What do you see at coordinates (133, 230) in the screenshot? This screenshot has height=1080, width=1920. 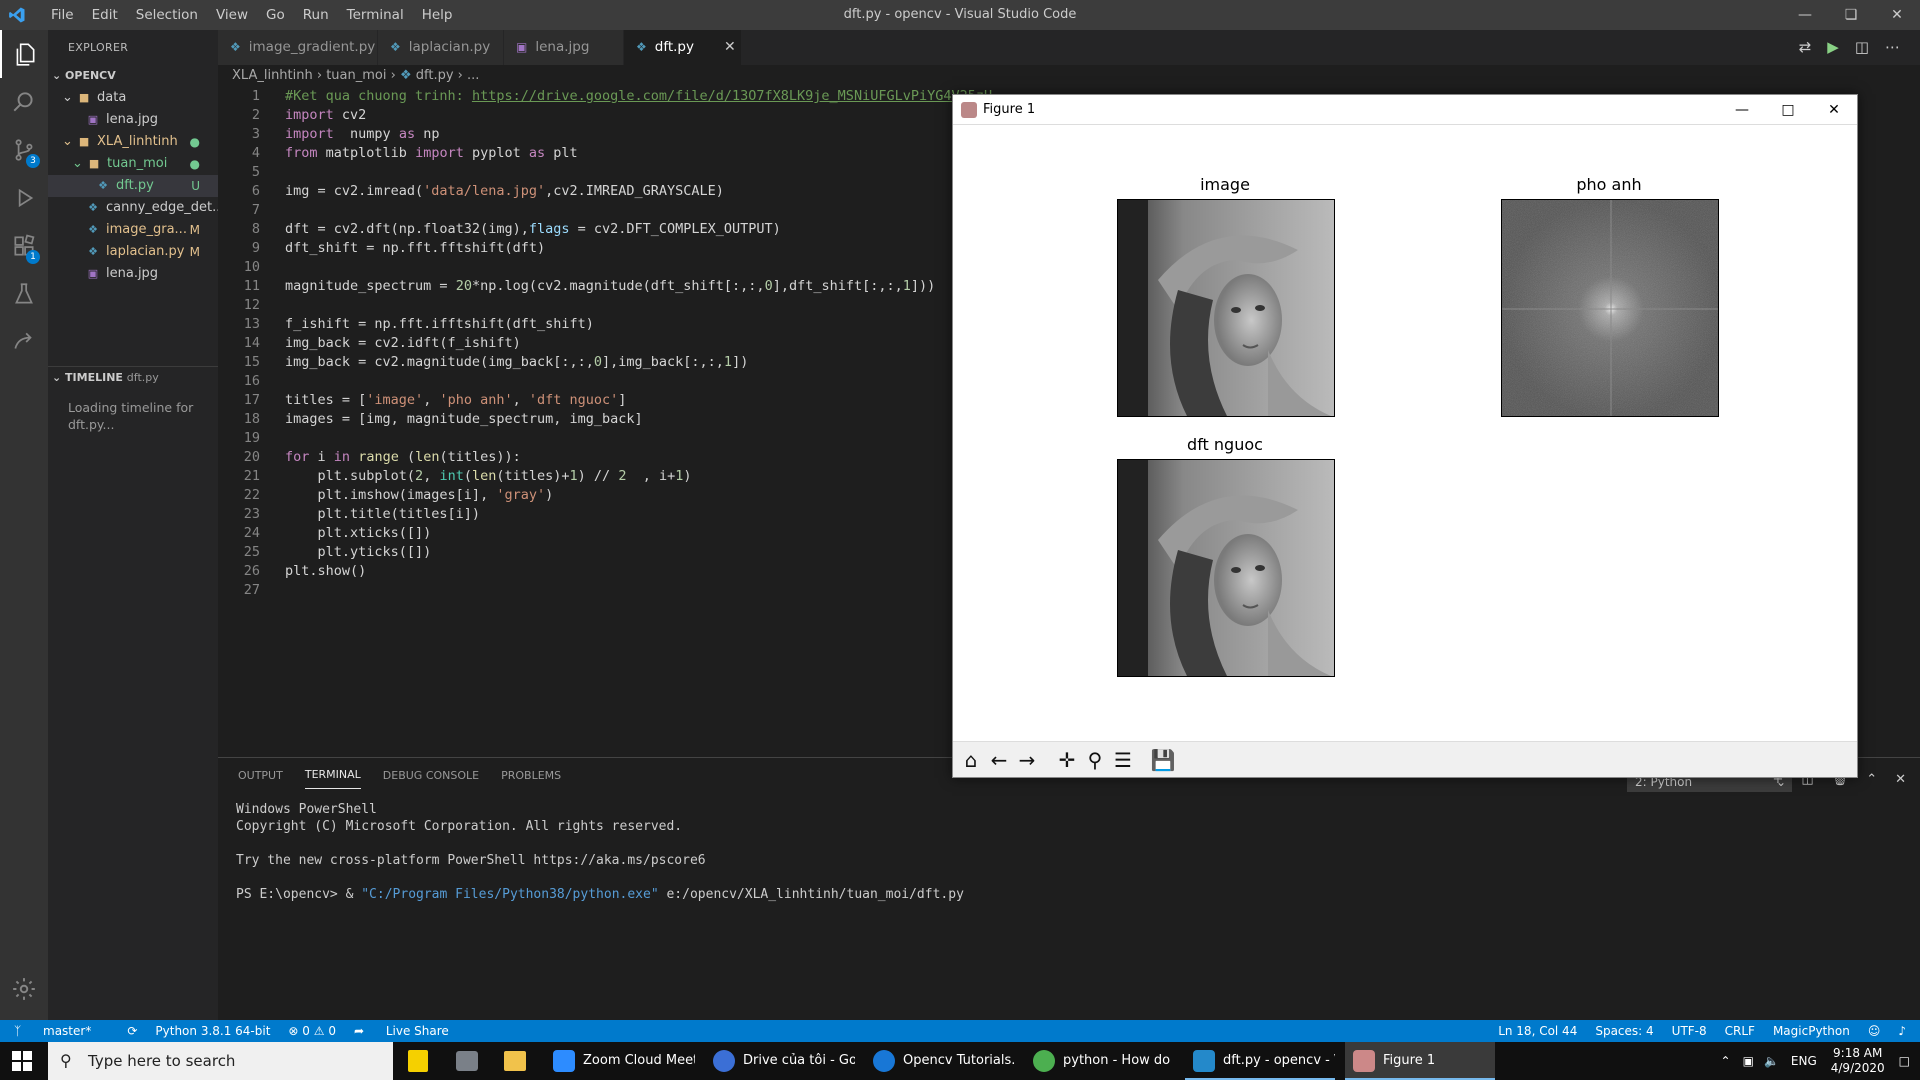 I see `tree-file-image-gradient: ❖ image_gra... M` at bounding box center [133, 230].